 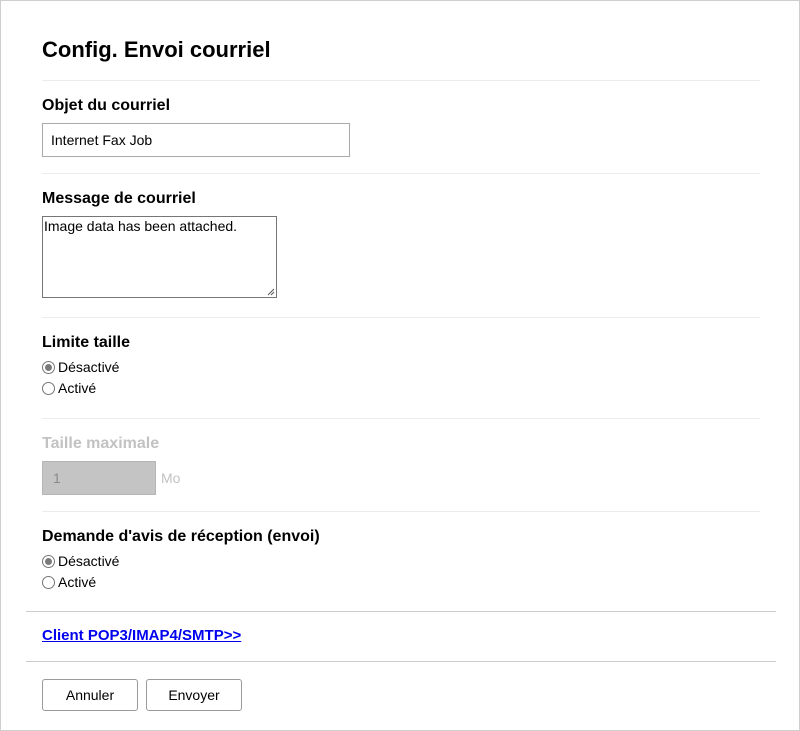 I want to click on message-label: Message de courriel, so click(x=119, y=198).